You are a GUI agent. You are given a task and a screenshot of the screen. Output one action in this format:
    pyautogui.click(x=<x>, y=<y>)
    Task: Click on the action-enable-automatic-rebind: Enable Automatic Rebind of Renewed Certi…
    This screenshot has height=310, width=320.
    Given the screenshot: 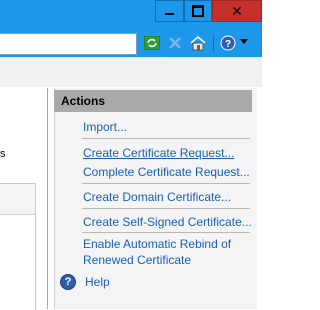 What is the action you would take?
    pyautogui.click(x=168, y=252)
    